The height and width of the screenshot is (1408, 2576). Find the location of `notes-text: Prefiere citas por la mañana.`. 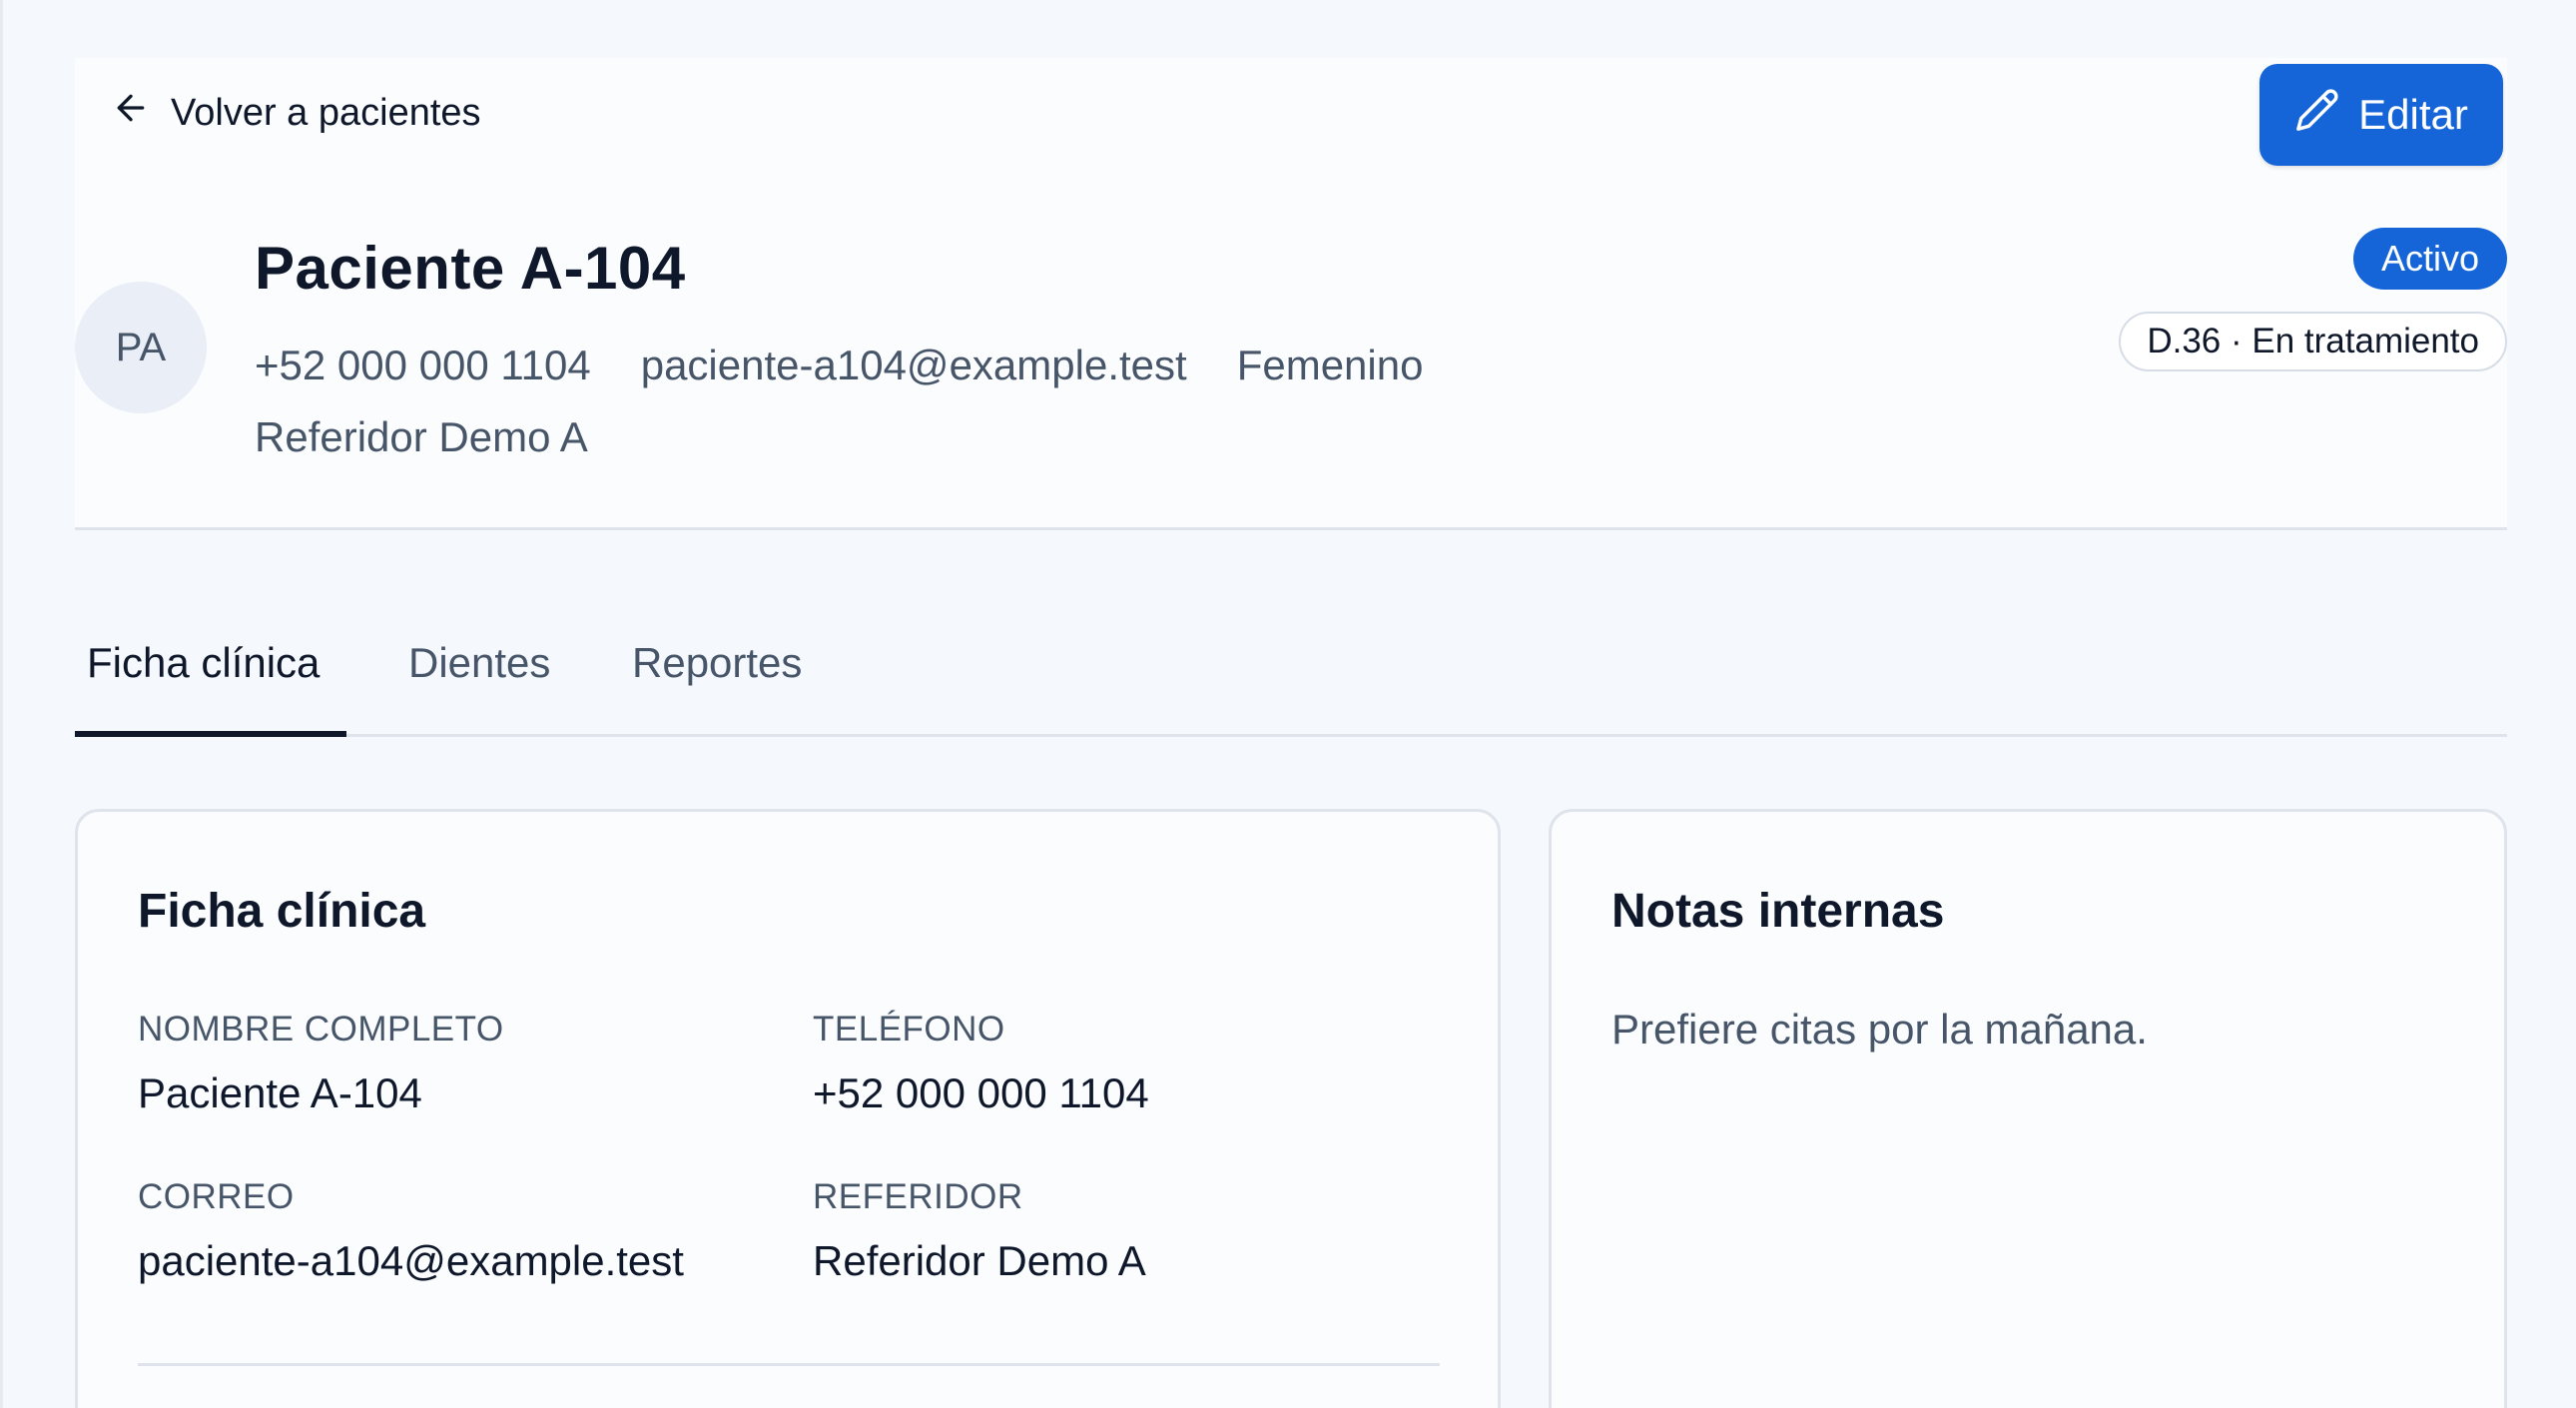

notes-text: Prefiere citas por la mañana. is located at coordinates (1879, 1029).